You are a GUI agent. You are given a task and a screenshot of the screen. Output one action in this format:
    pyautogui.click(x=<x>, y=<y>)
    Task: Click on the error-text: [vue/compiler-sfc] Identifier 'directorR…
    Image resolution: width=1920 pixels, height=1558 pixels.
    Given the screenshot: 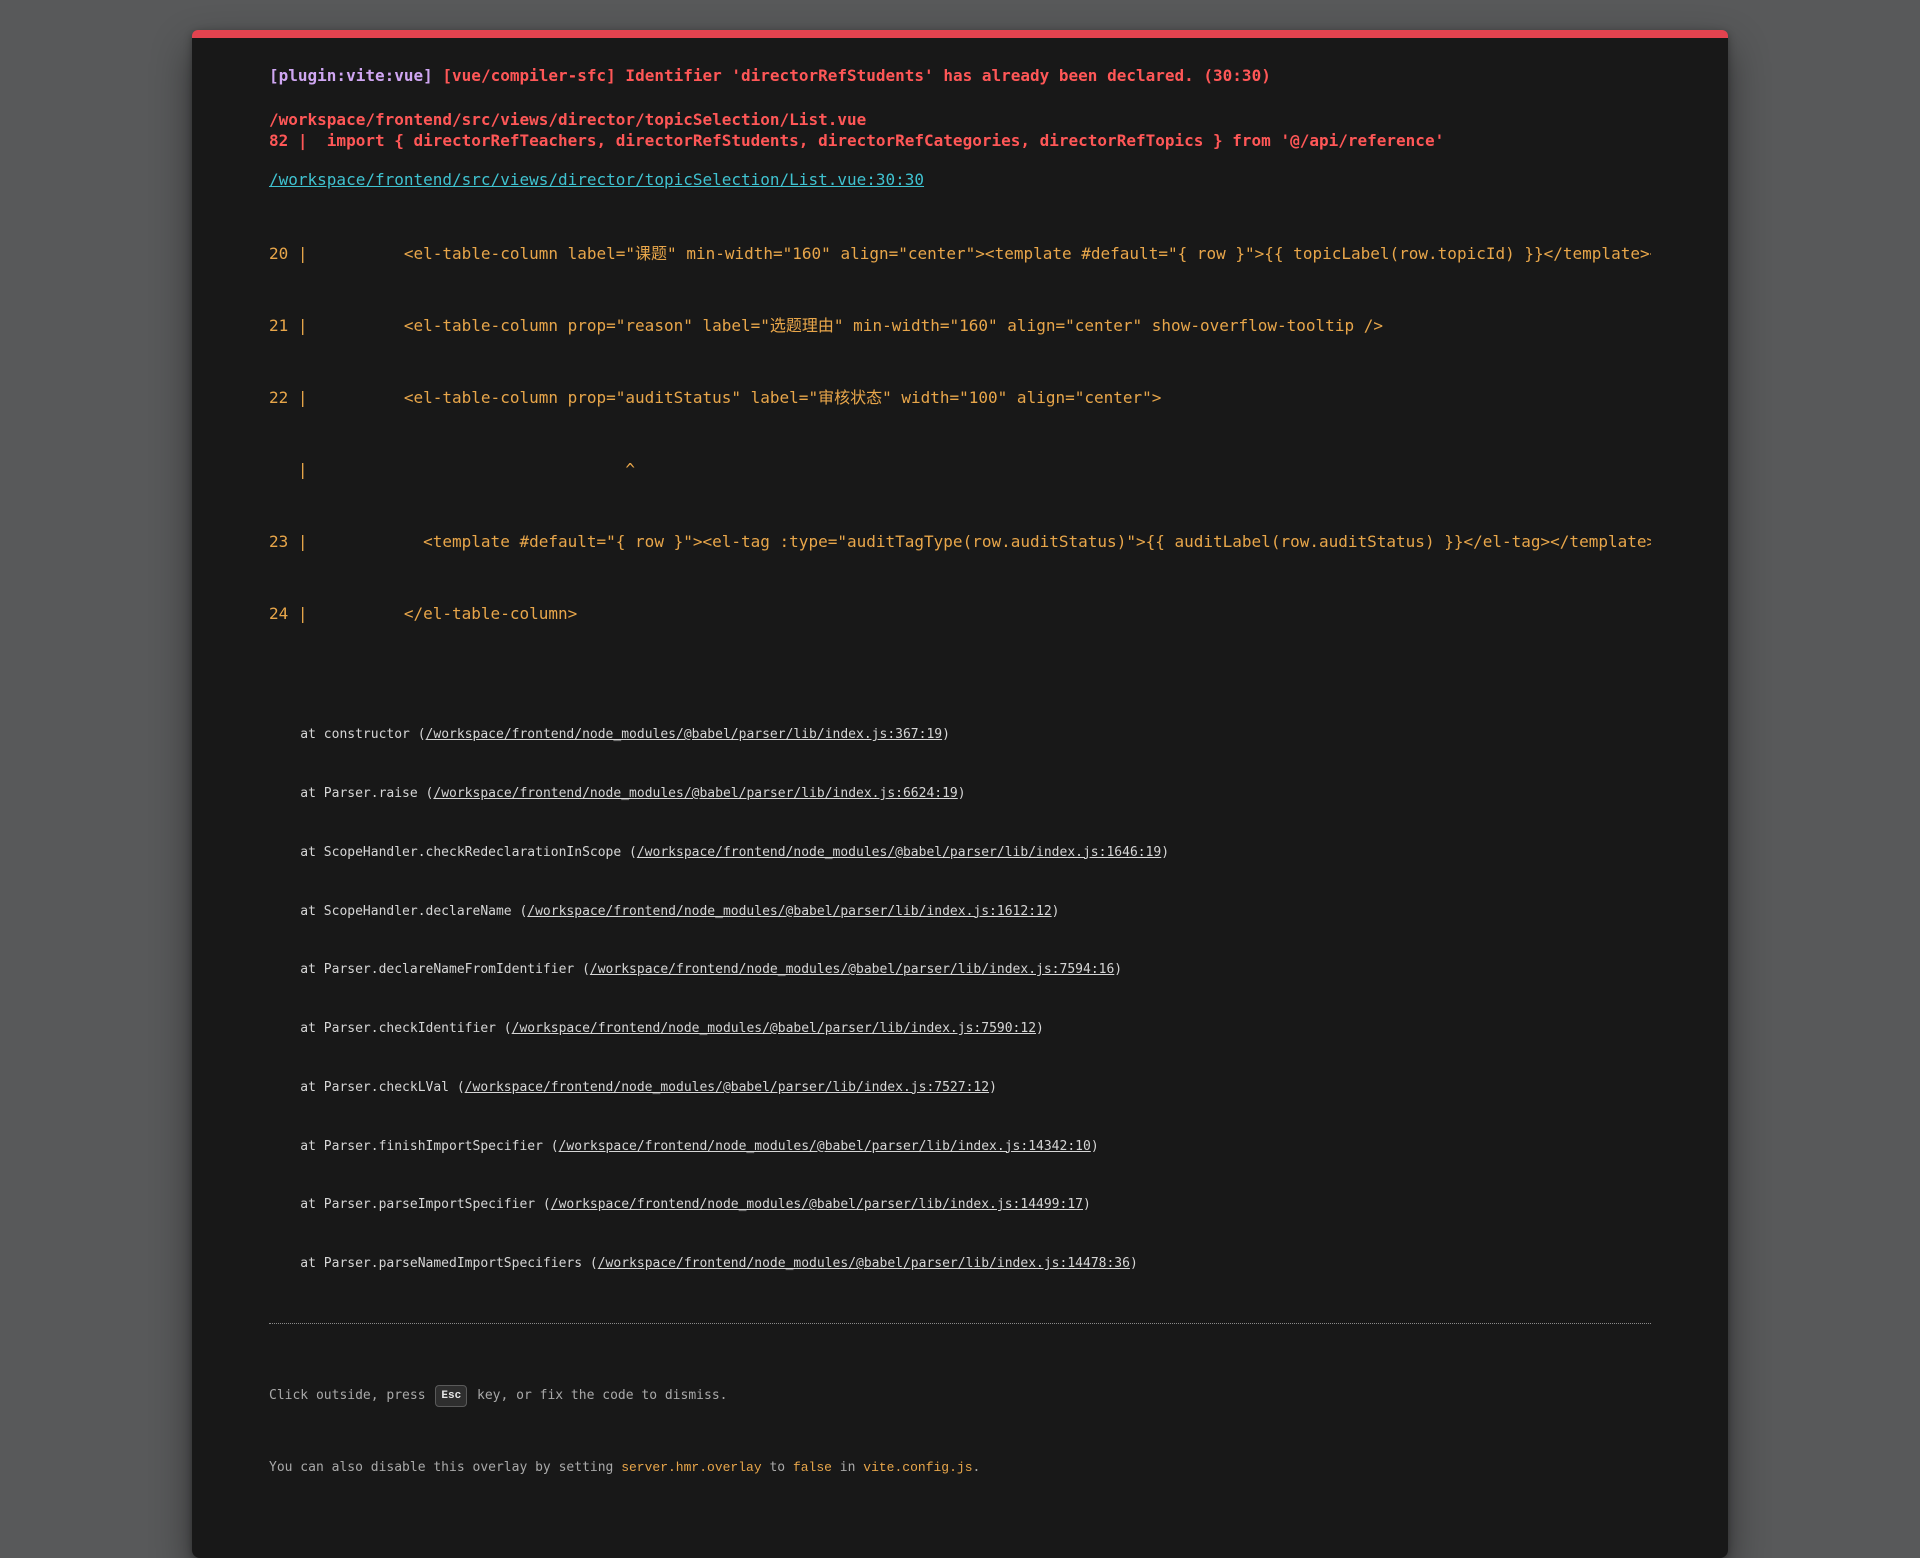 What is the action you would take?
    pyautogui.click(x=856, y=75)
    